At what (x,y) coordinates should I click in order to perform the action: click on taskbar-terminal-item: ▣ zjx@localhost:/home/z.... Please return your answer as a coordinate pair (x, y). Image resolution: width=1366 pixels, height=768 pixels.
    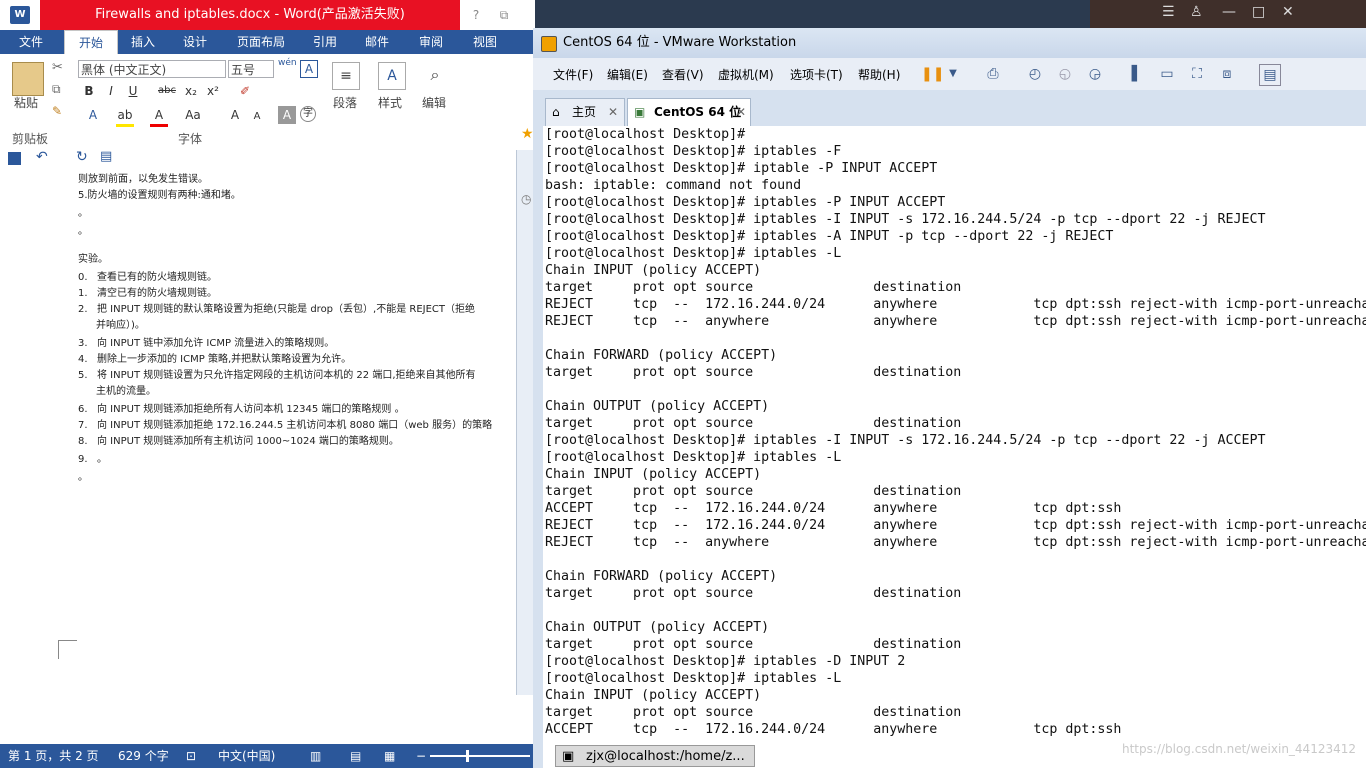
    Looking at the image, I should click on (655, 756).